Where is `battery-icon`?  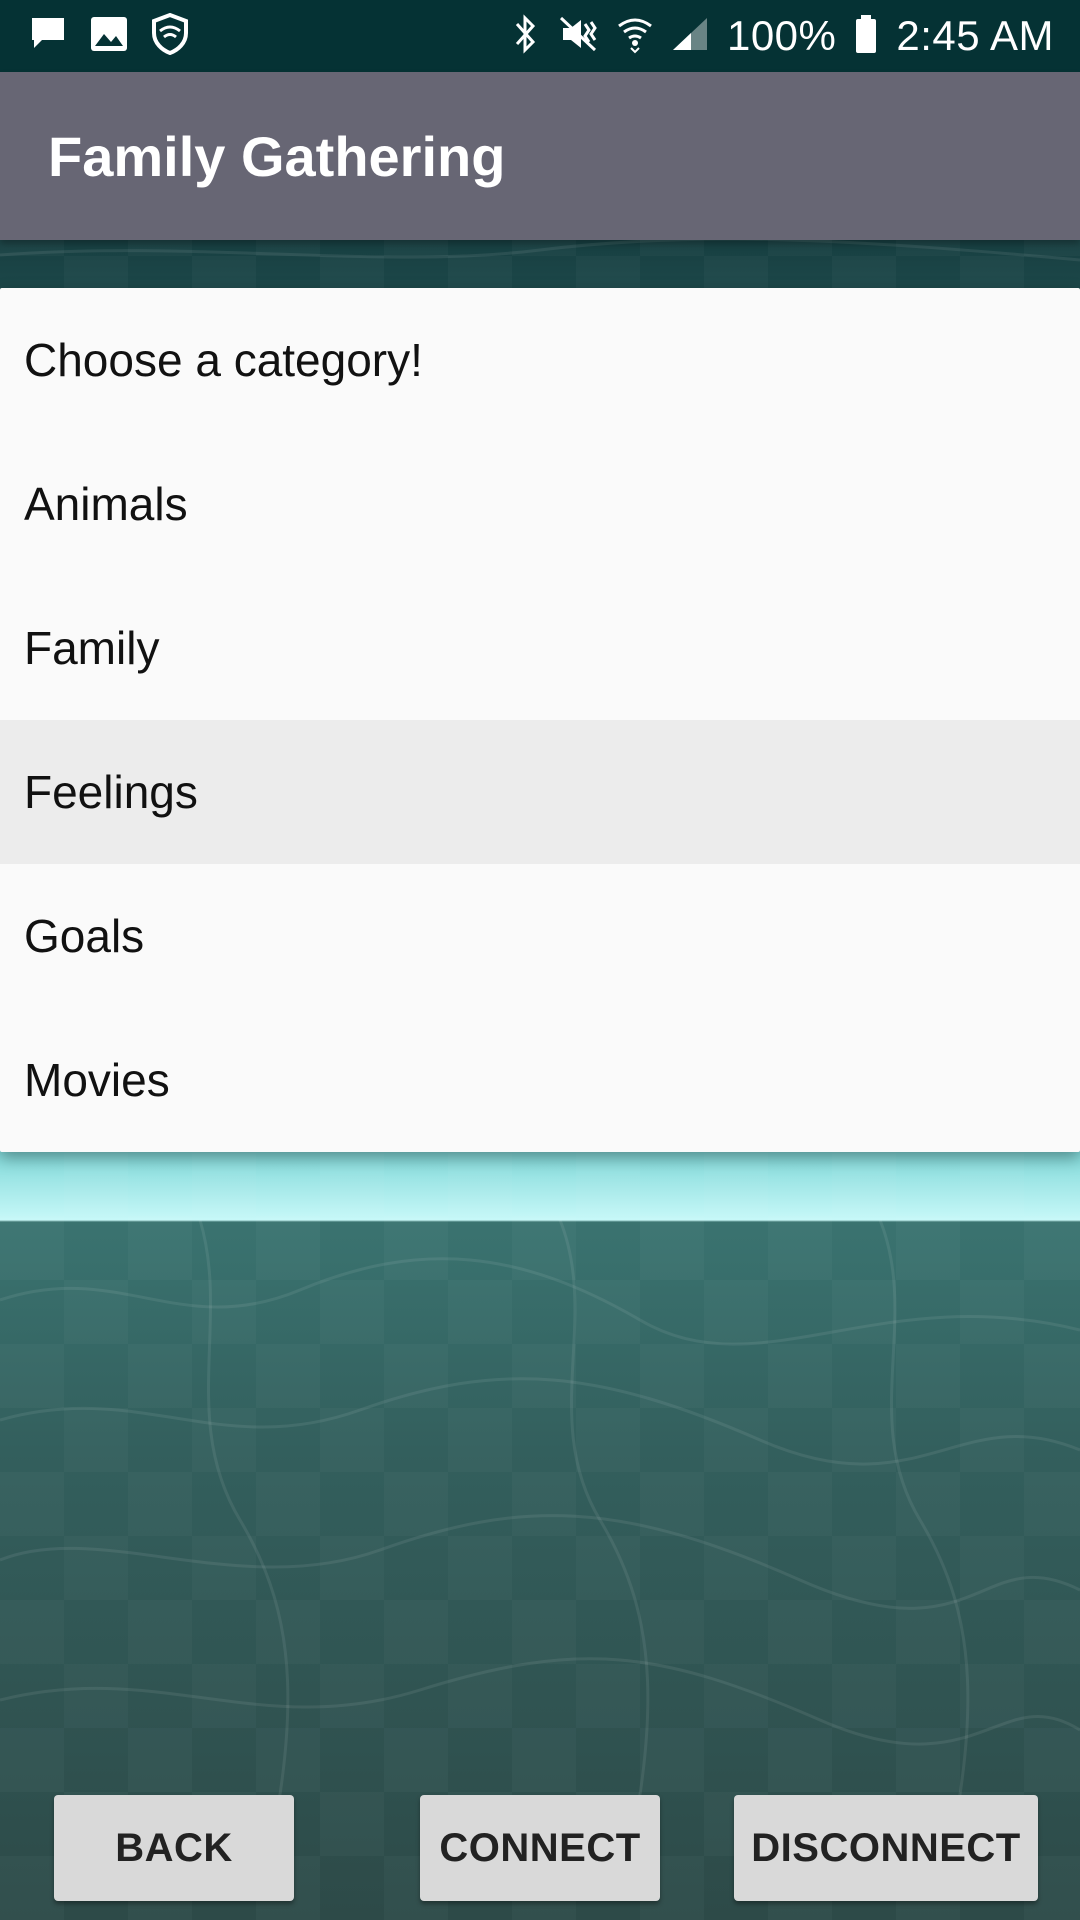
battery-icon is located at coordinates (866, 36).